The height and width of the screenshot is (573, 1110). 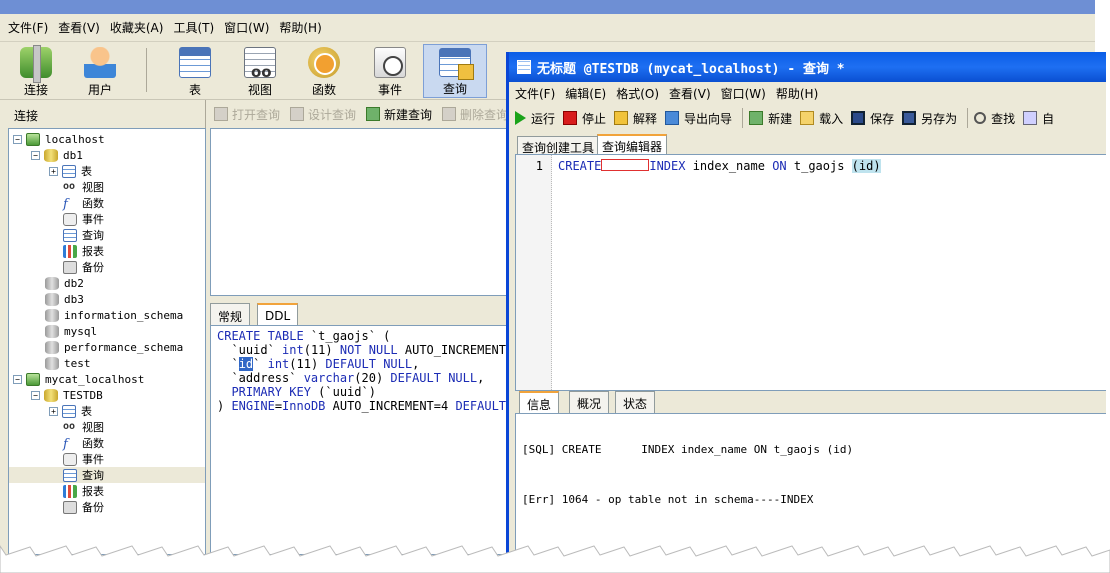 I want to click on menu-help: 帮助(H), so click(x=300, y=27).